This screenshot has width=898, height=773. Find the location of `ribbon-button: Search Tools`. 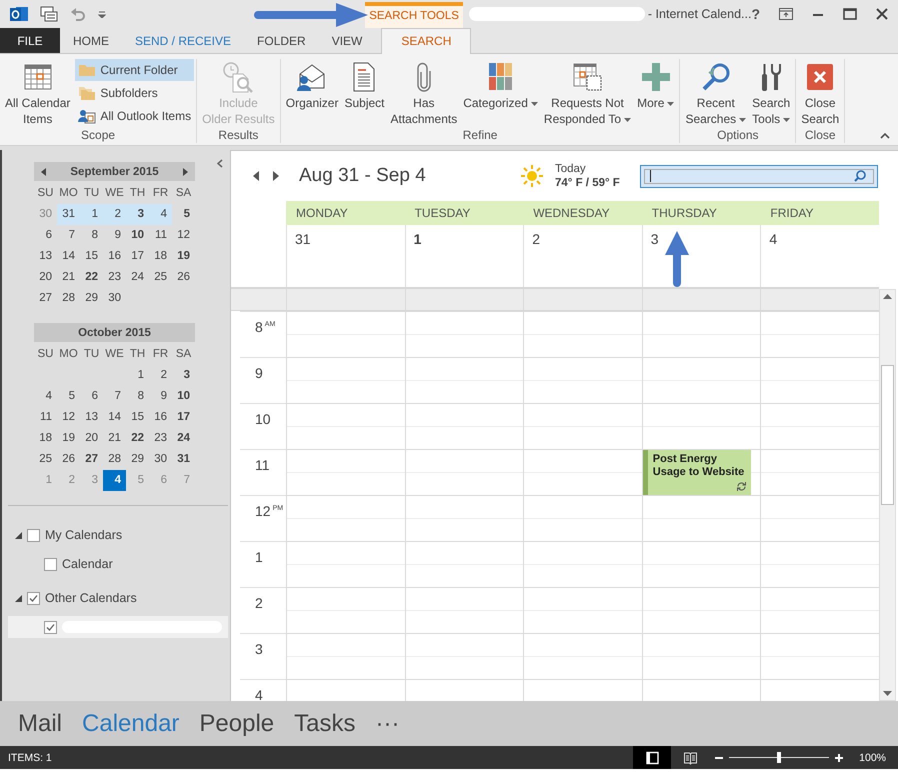

ribbon-button: Search Tools is located at coordinates (771, 93).